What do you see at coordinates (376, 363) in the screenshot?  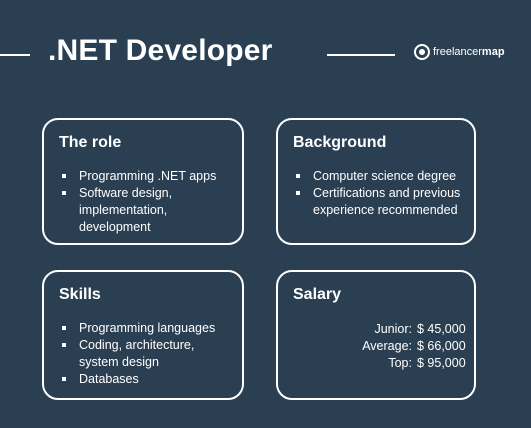 I see `salary-row: Top: $ 95,000` at bounding box center [376, 363].